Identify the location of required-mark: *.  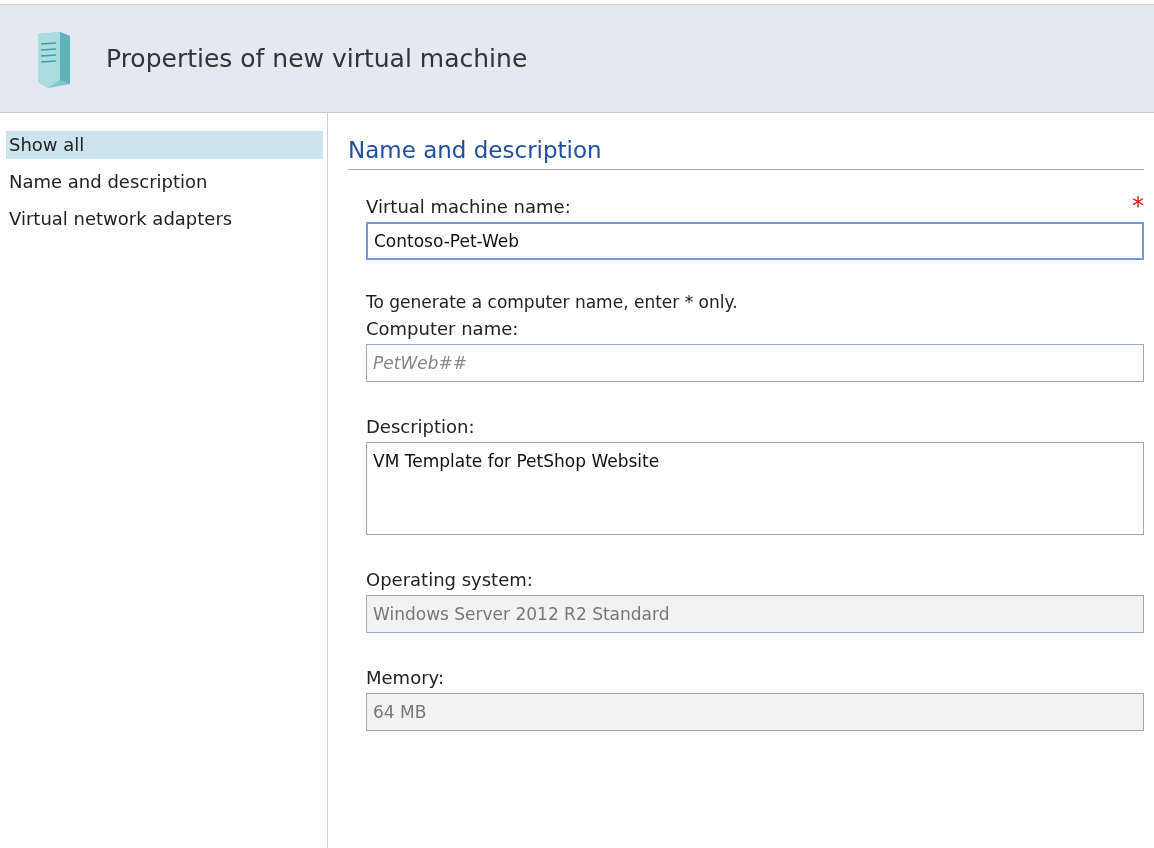
(1138, 206).